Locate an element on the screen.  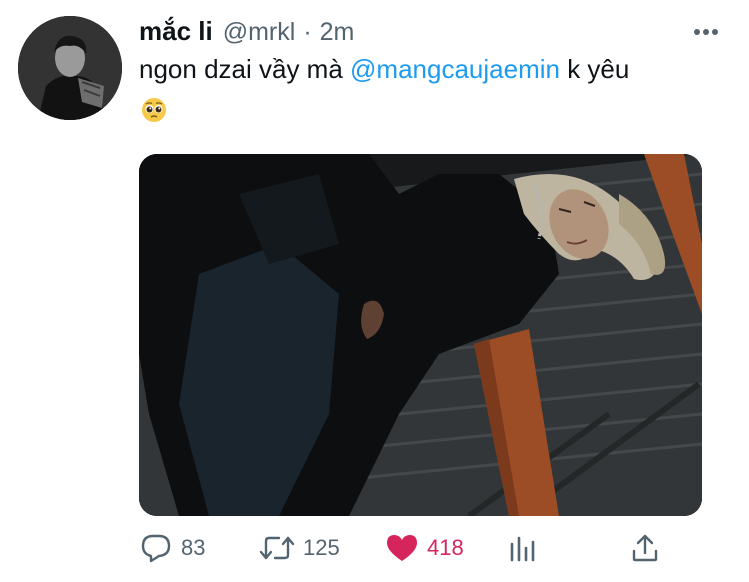
heart-icon is located at coordinates (402, 548).